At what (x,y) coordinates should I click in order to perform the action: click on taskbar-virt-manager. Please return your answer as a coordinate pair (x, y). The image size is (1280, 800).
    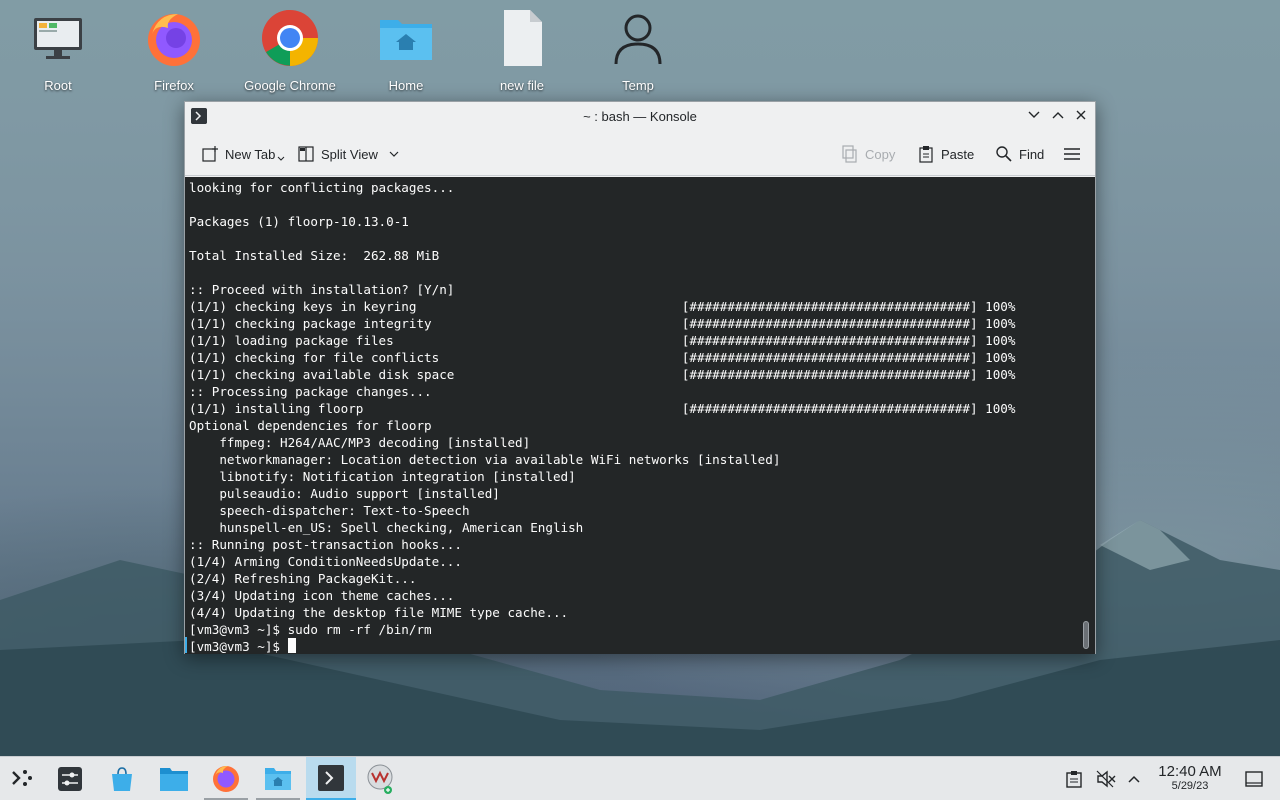
    Looking at the image, I should click on (380, 778).